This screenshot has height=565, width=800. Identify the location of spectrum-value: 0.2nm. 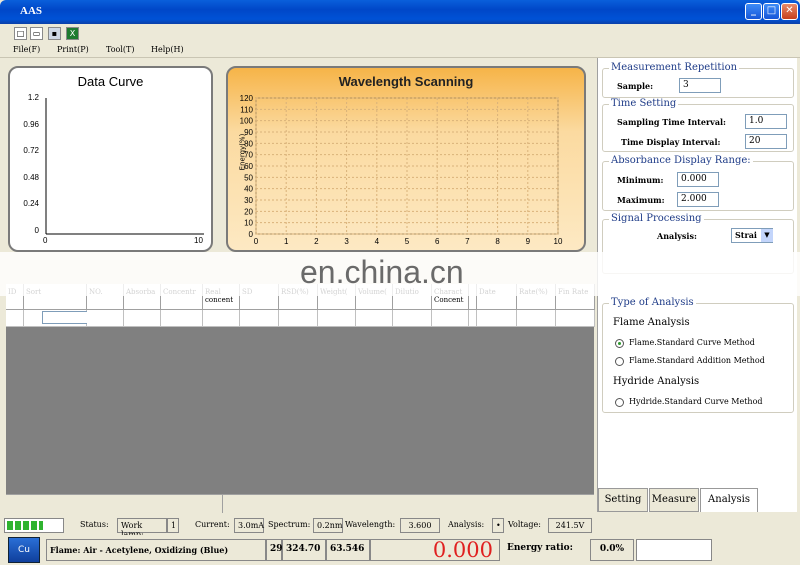
(328, 525).